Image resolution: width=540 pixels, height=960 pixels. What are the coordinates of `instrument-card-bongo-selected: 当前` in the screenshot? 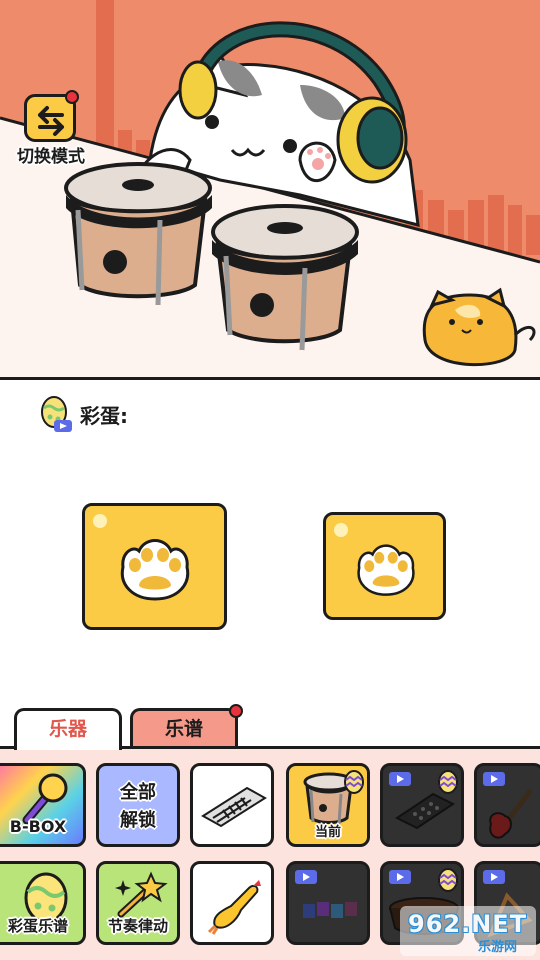 It's located at (328, 805).